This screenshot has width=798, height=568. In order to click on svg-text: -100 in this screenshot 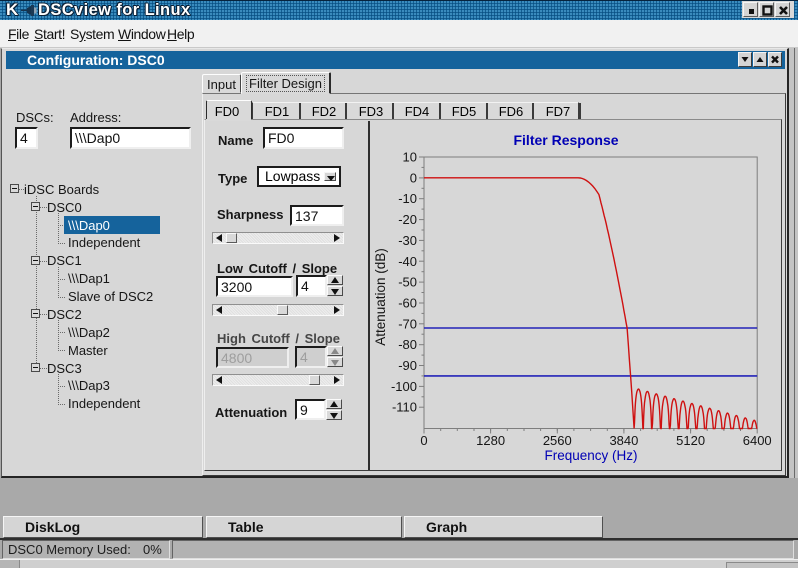, I will do `click(404, 386)`.